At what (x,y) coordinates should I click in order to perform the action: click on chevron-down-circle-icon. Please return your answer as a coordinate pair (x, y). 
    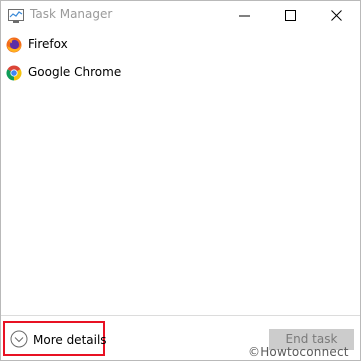
    Looking at the image, I should click on (19, 339).